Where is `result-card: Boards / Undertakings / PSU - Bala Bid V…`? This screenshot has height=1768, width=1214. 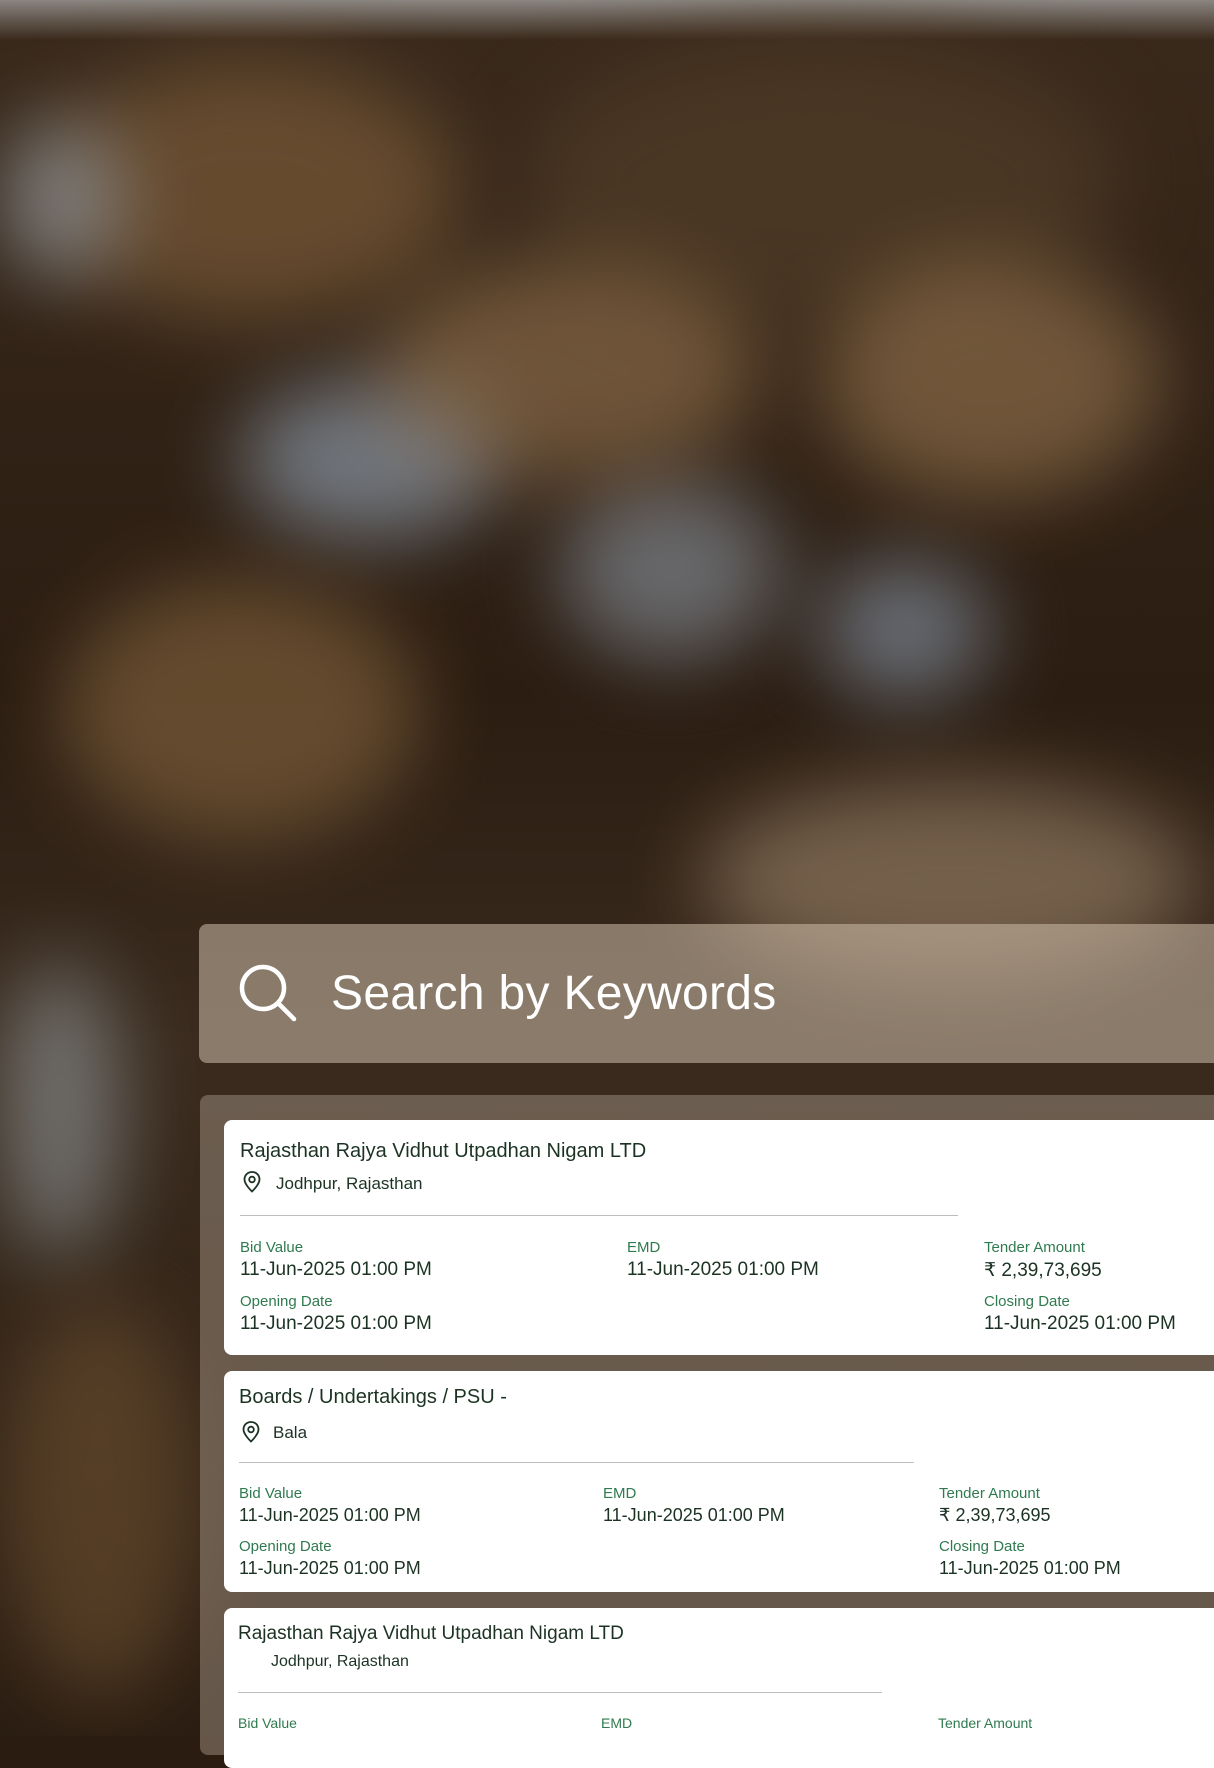 result-card: Boards / Undertakings / PSU - Bala Bid V… is located at coordinates (719, 1481).